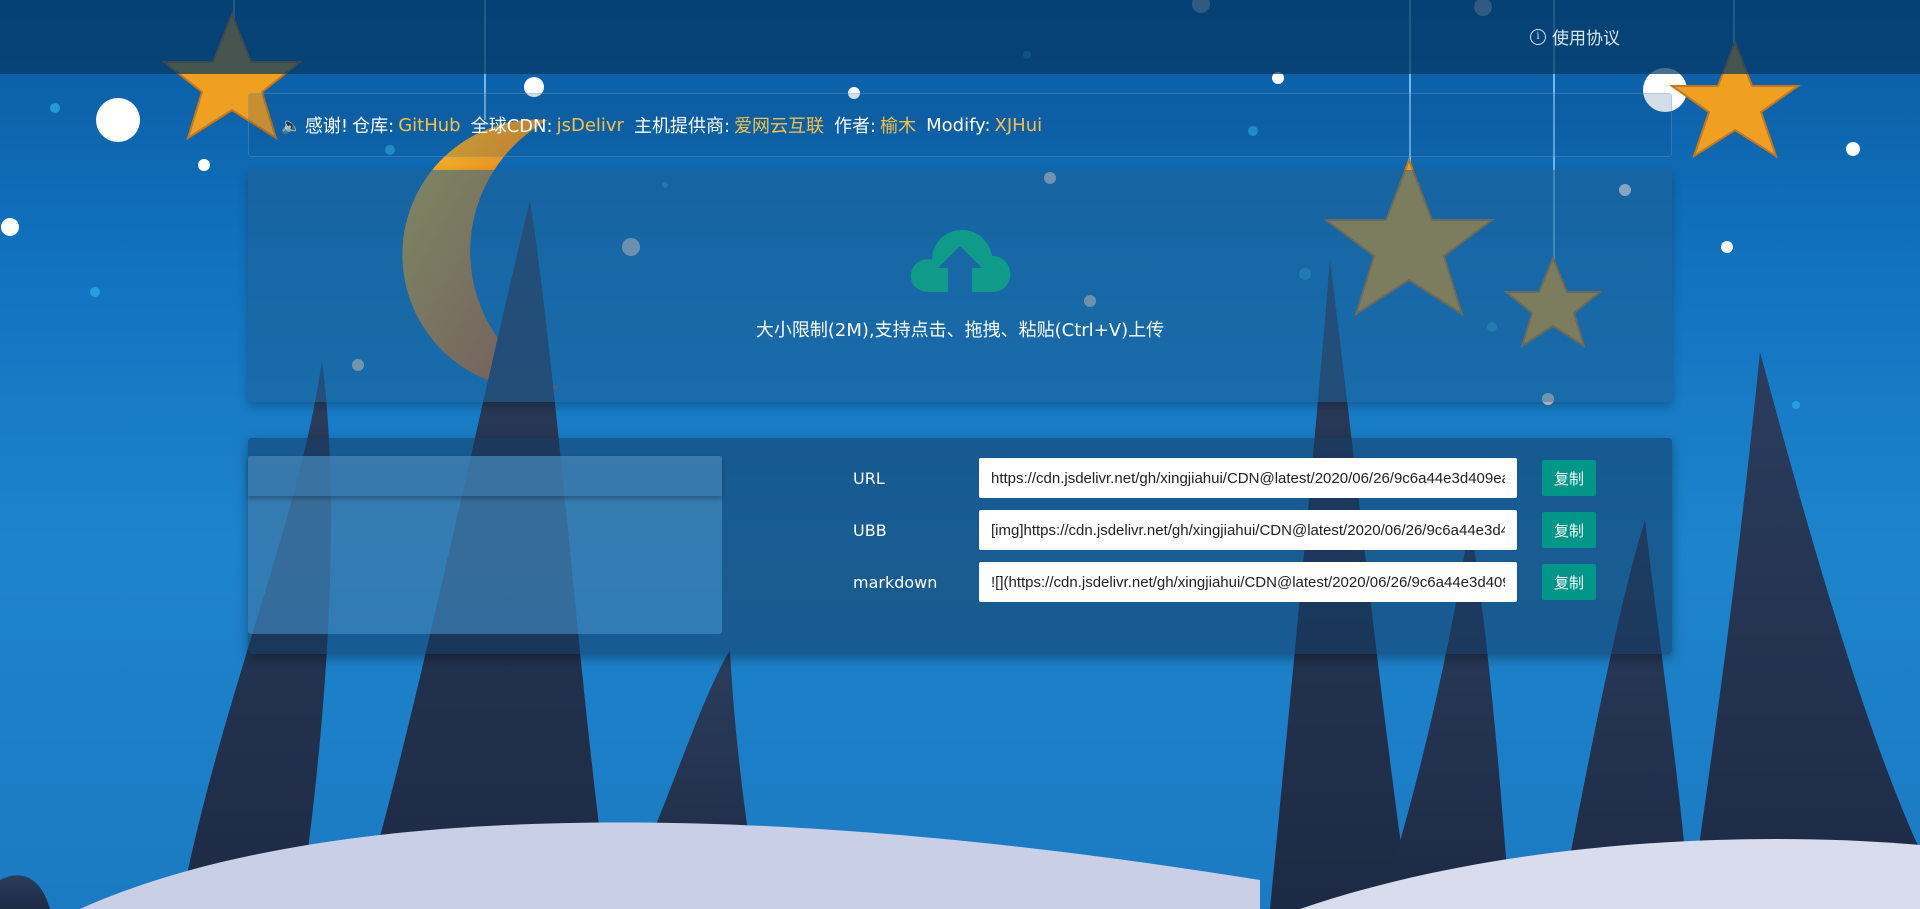 The image size is (1920, 909). What do you see at coordinates (326, 126) in the screenshot?
I see `thanks-text: 感谢!` at bounding box center [326, 126].